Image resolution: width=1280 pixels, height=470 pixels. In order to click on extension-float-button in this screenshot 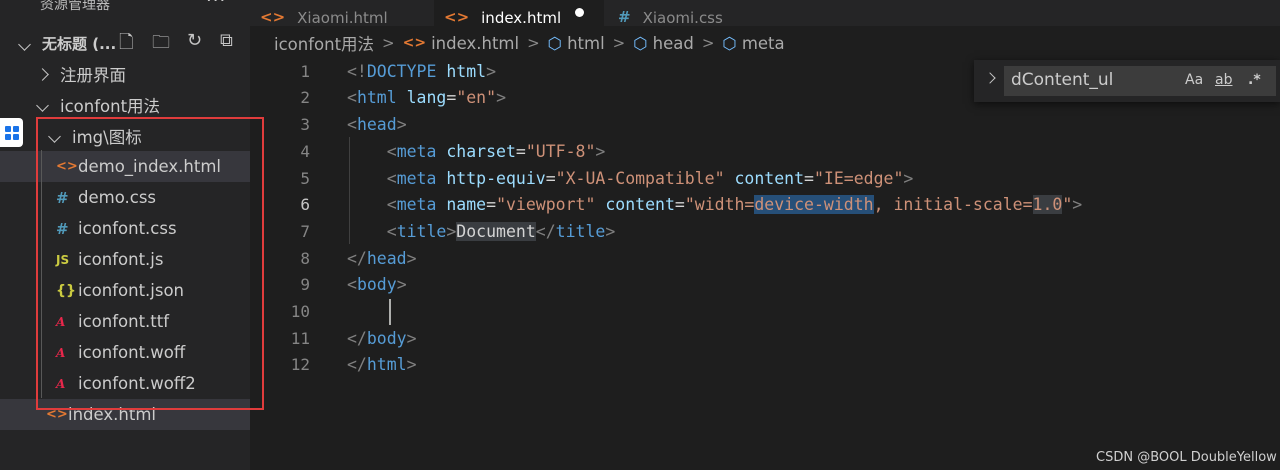, I will do `click(11, 132)`.